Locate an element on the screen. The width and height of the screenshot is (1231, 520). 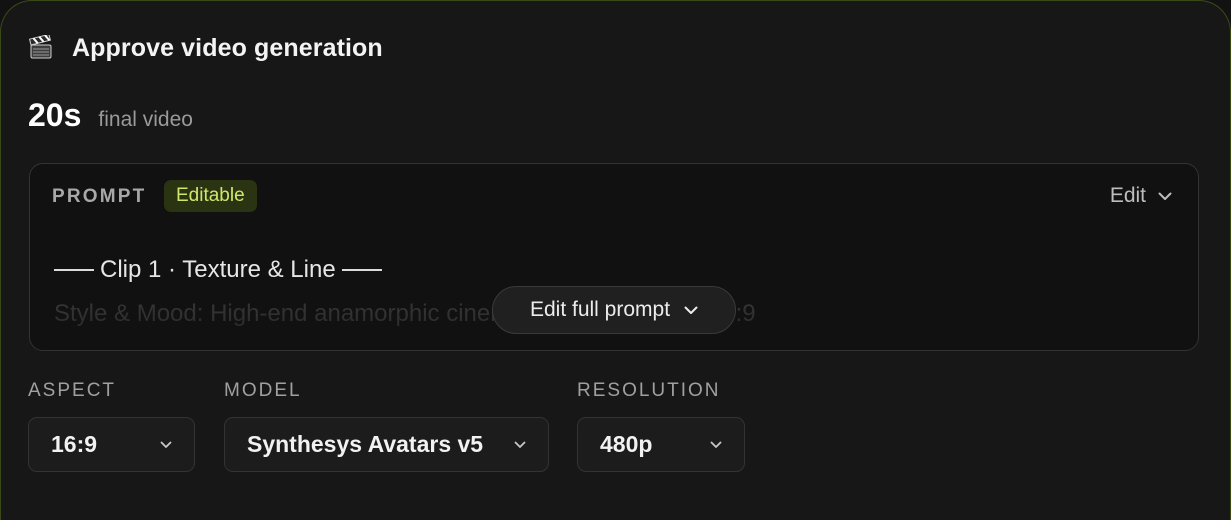
editable-badge: Editable is located at coordinates (210, 196).